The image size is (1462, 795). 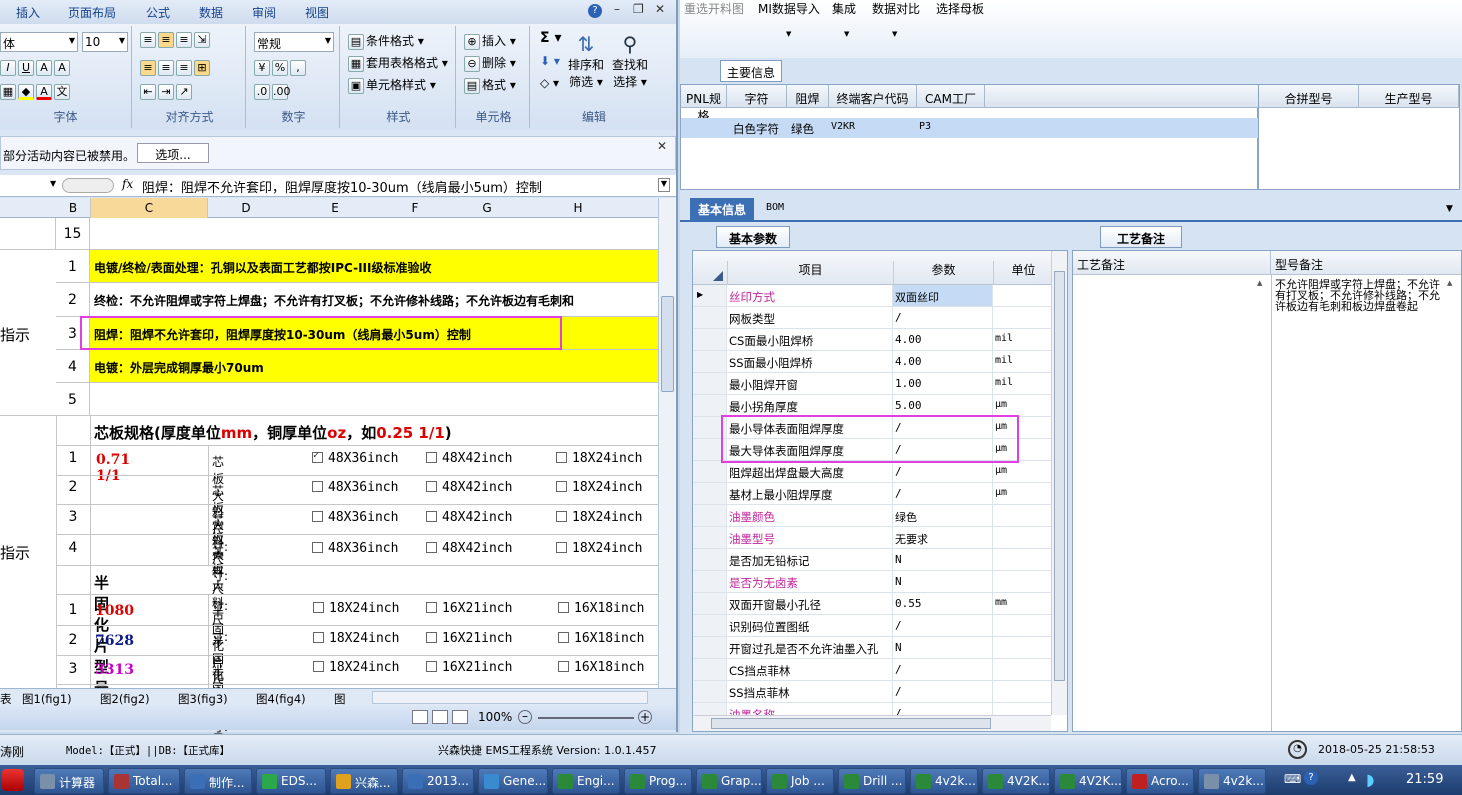 I want to click on cell-style-button: ▣ 单元格样式 ▾, so click(x=392, y=85).